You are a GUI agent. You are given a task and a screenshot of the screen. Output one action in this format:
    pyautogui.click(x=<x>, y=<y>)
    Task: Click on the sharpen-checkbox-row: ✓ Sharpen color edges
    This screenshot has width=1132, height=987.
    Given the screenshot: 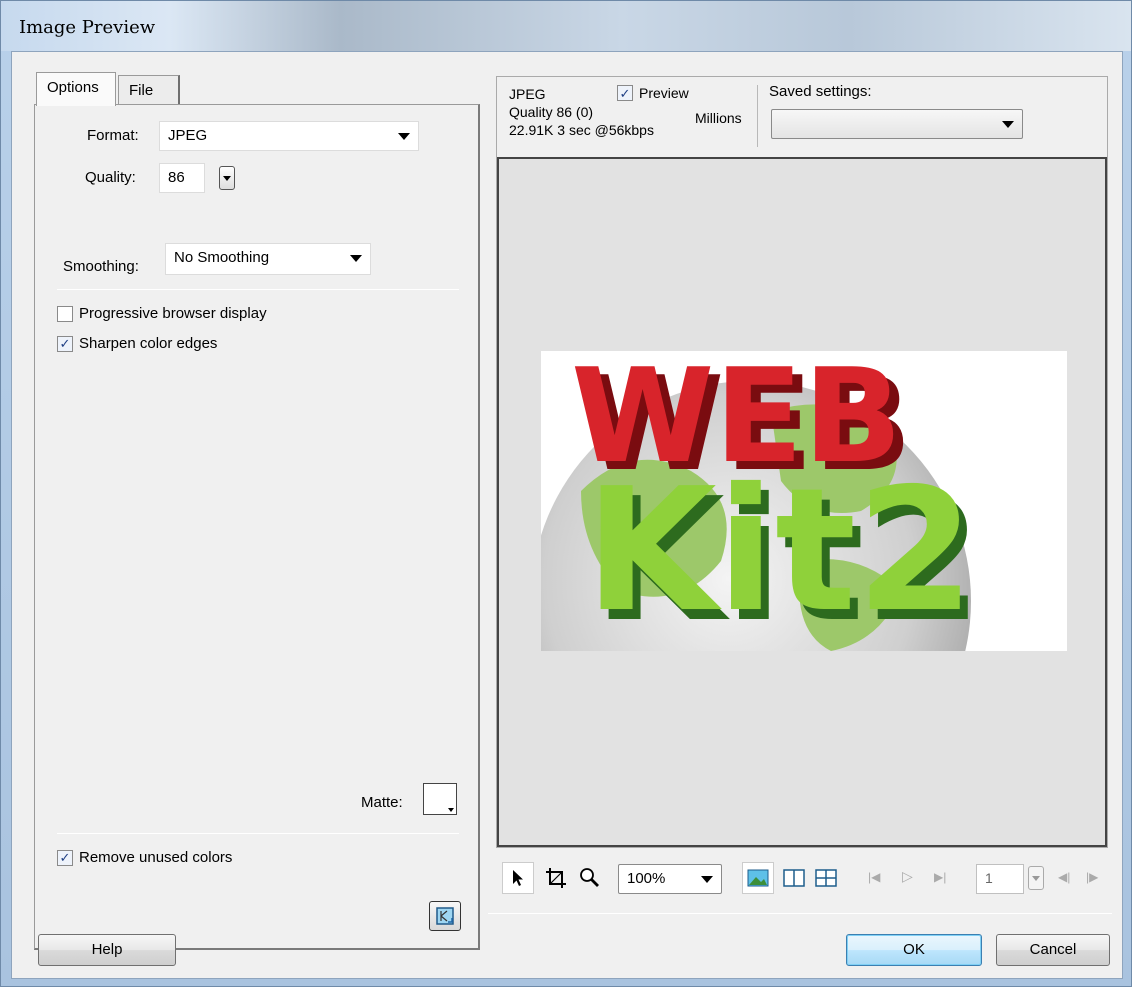 What is the action you would take?
    pyautogui.click(x=137, y=343)
    